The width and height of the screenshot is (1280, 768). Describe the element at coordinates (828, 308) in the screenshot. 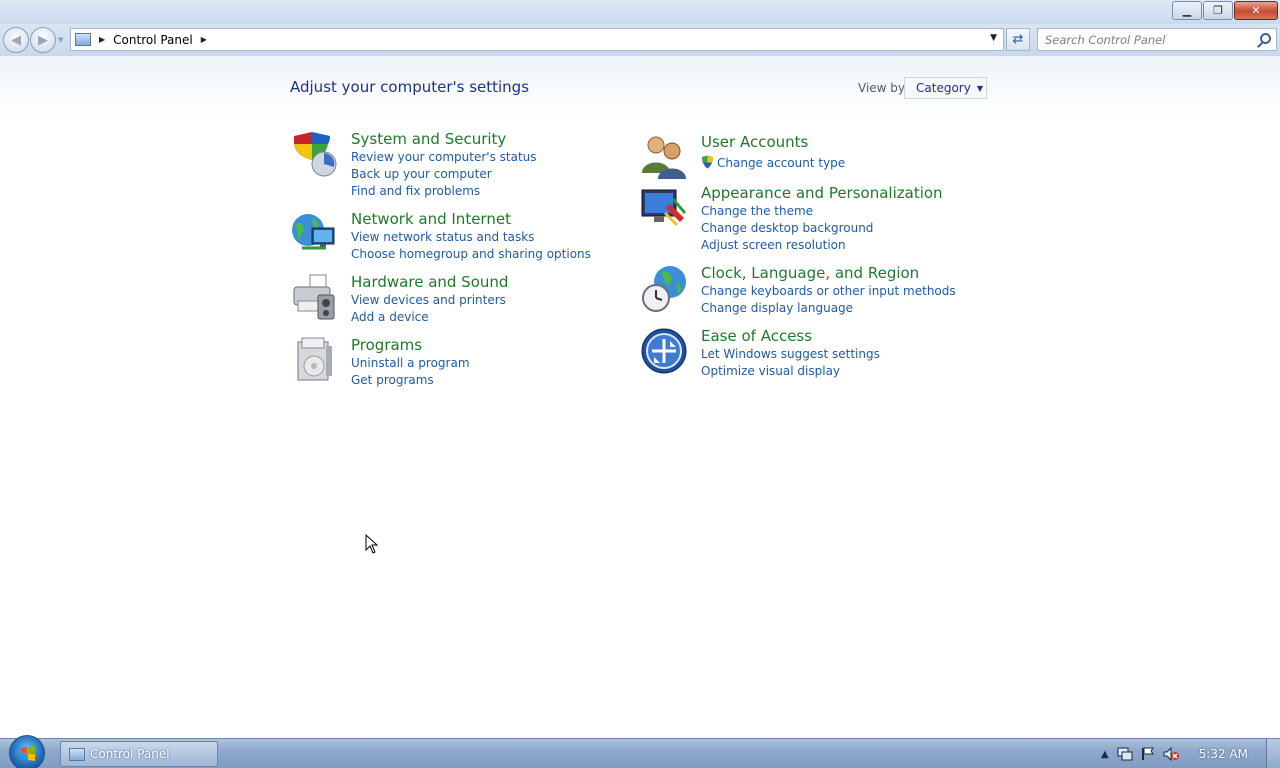

I see `link-display-language: Change display language` at that location.